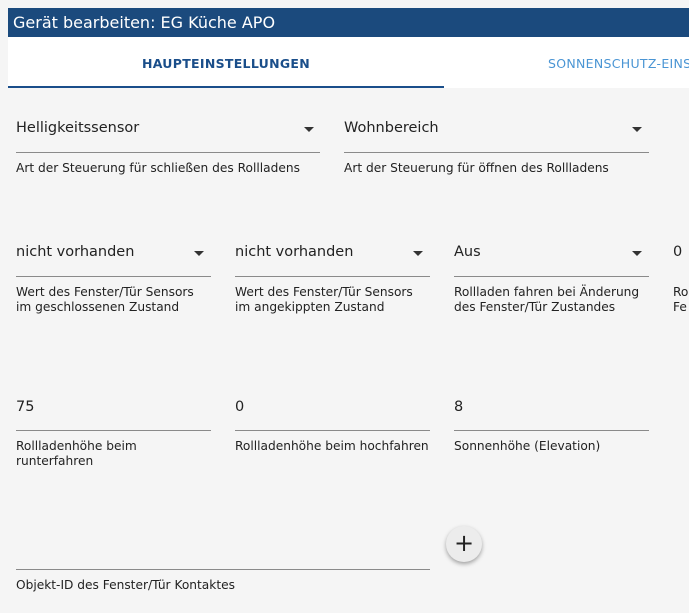 Image resolution: width=689 pixels, height=613 pixels. What do you see at coordinates (223, 566) in the screenshot?
I see `window-contact-object-id-input: Objekt-ID des Fenster/Tür Kontaktes` at bounding box center [223, 566].